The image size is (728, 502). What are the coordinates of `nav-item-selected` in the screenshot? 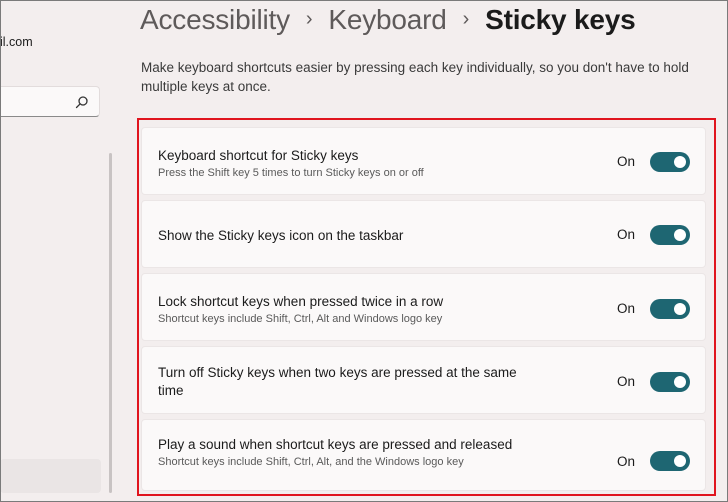 It's located at (50, 476).